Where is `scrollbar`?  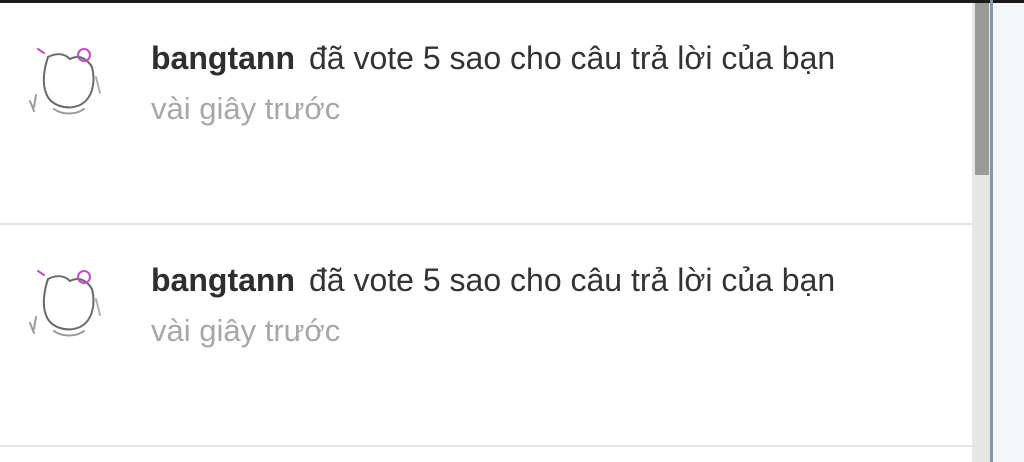 scrollbar is located at coordinates (981, 232).